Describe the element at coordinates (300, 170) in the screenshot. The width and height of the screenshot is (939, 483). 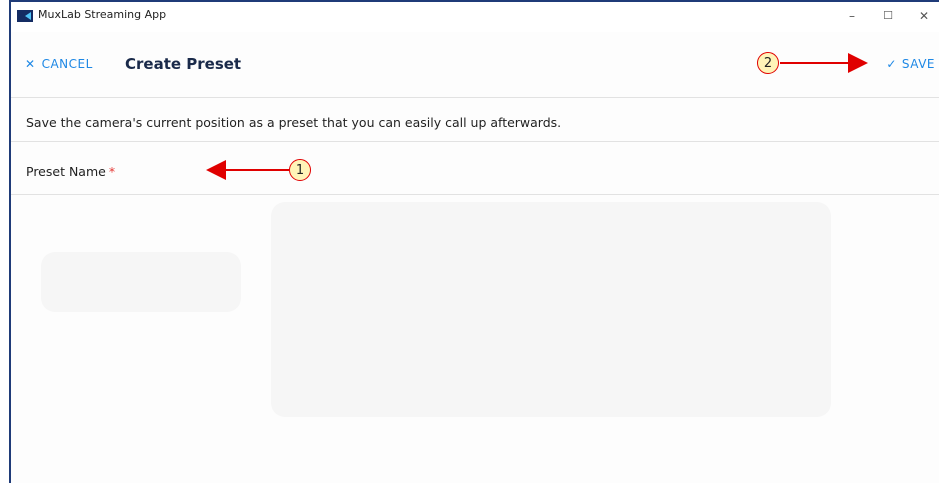
I see `annotation-marker-1: 1` at that location.